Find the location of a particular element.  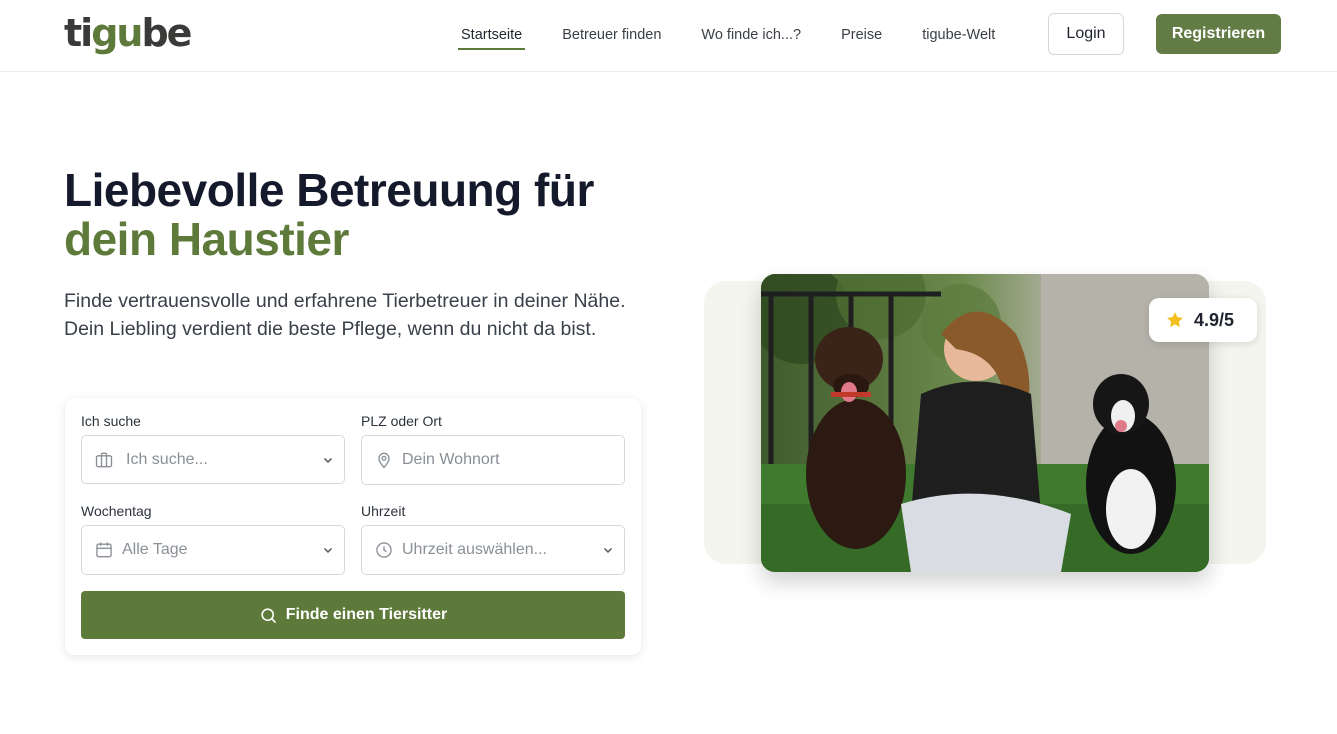

location-input: Dein Wohnort is located at coordinates (493, 460).